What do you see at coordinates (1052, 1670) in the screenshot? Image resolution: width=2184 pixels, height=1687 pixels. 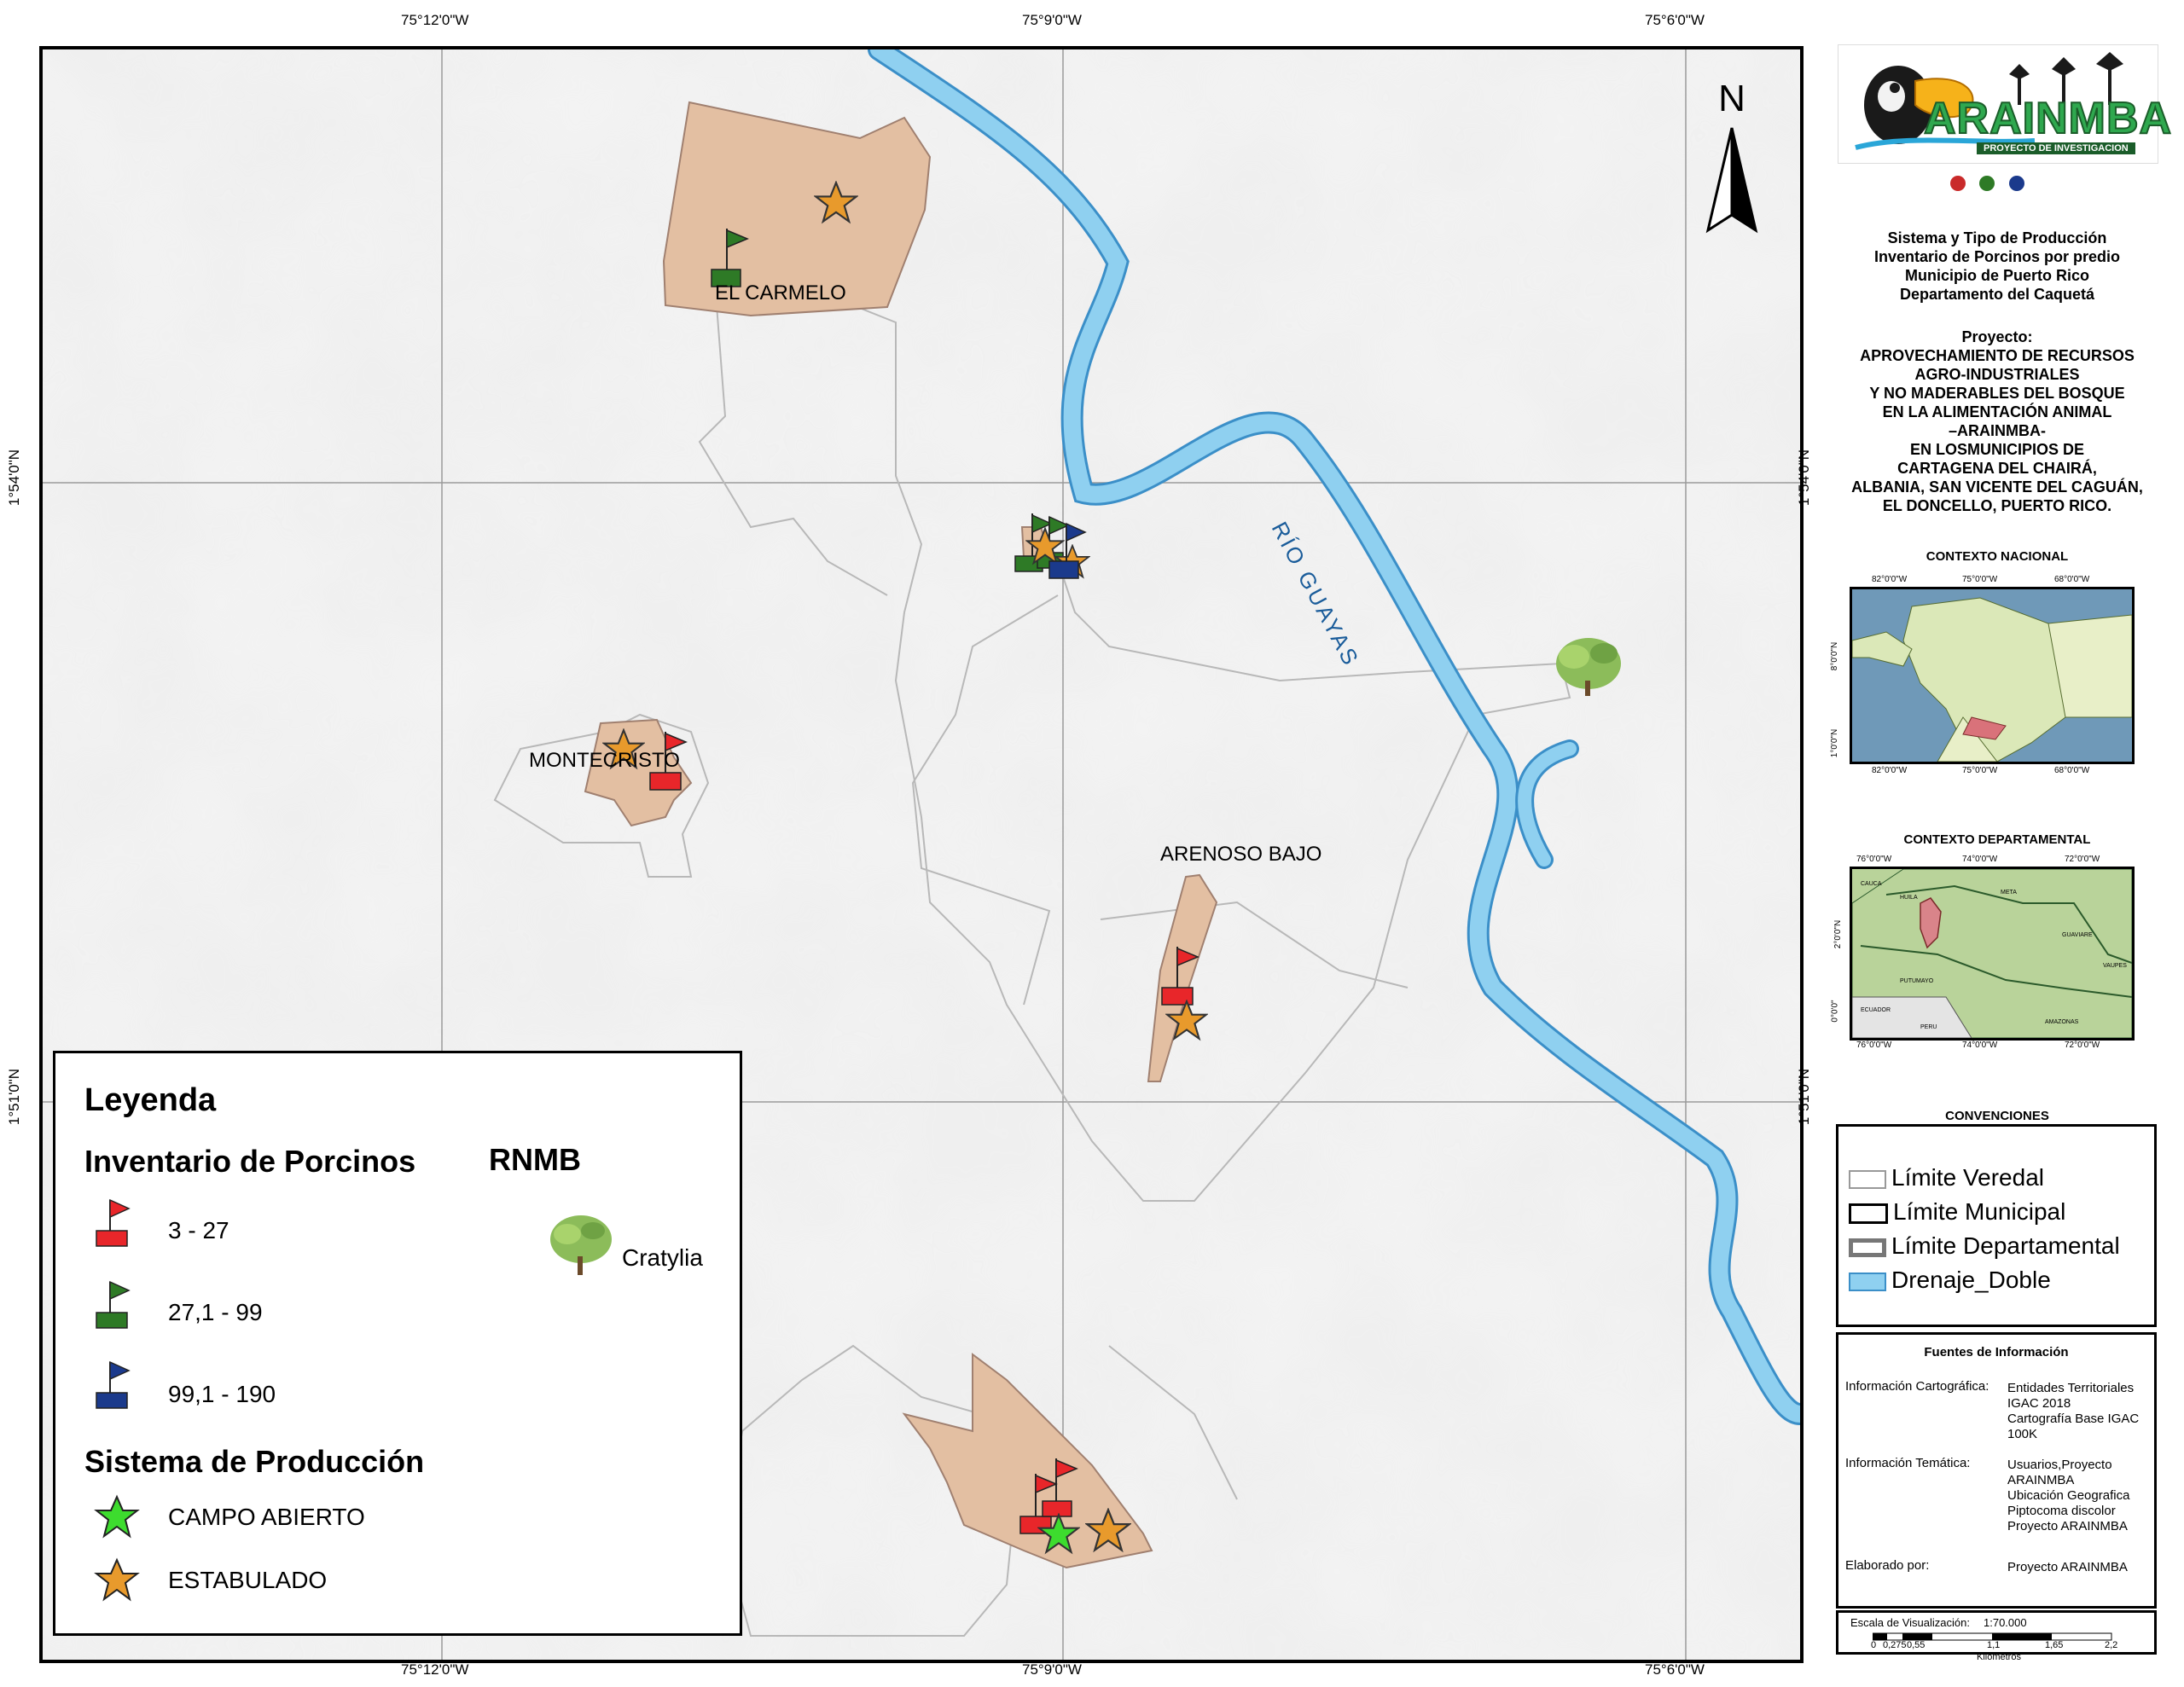 I see `coord-bottom-2: 75°9'0"W` at bounding box center [1052, 1670].